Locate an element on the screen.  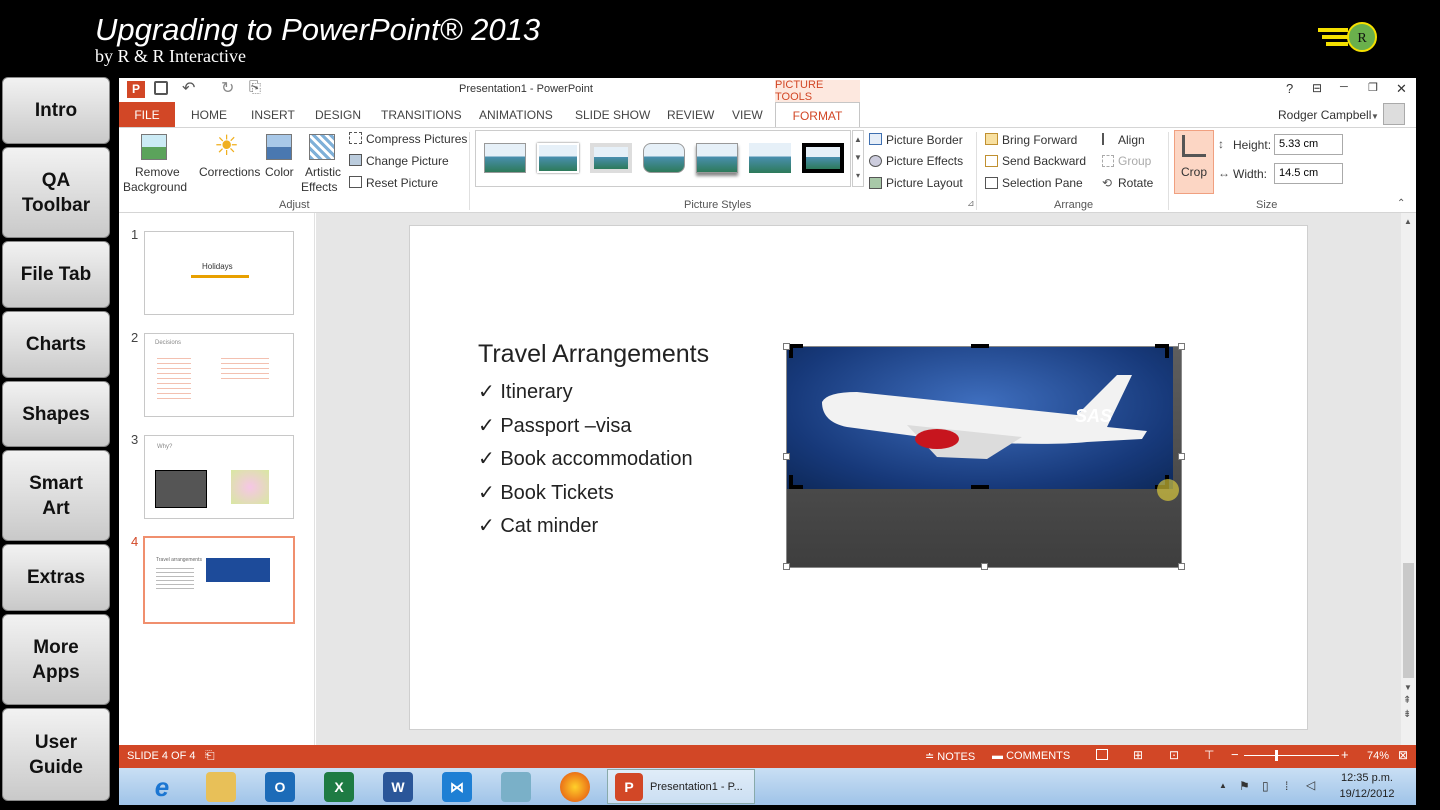
start-from-beginning-icon: ⎘ is located at coordinates (255, 87).